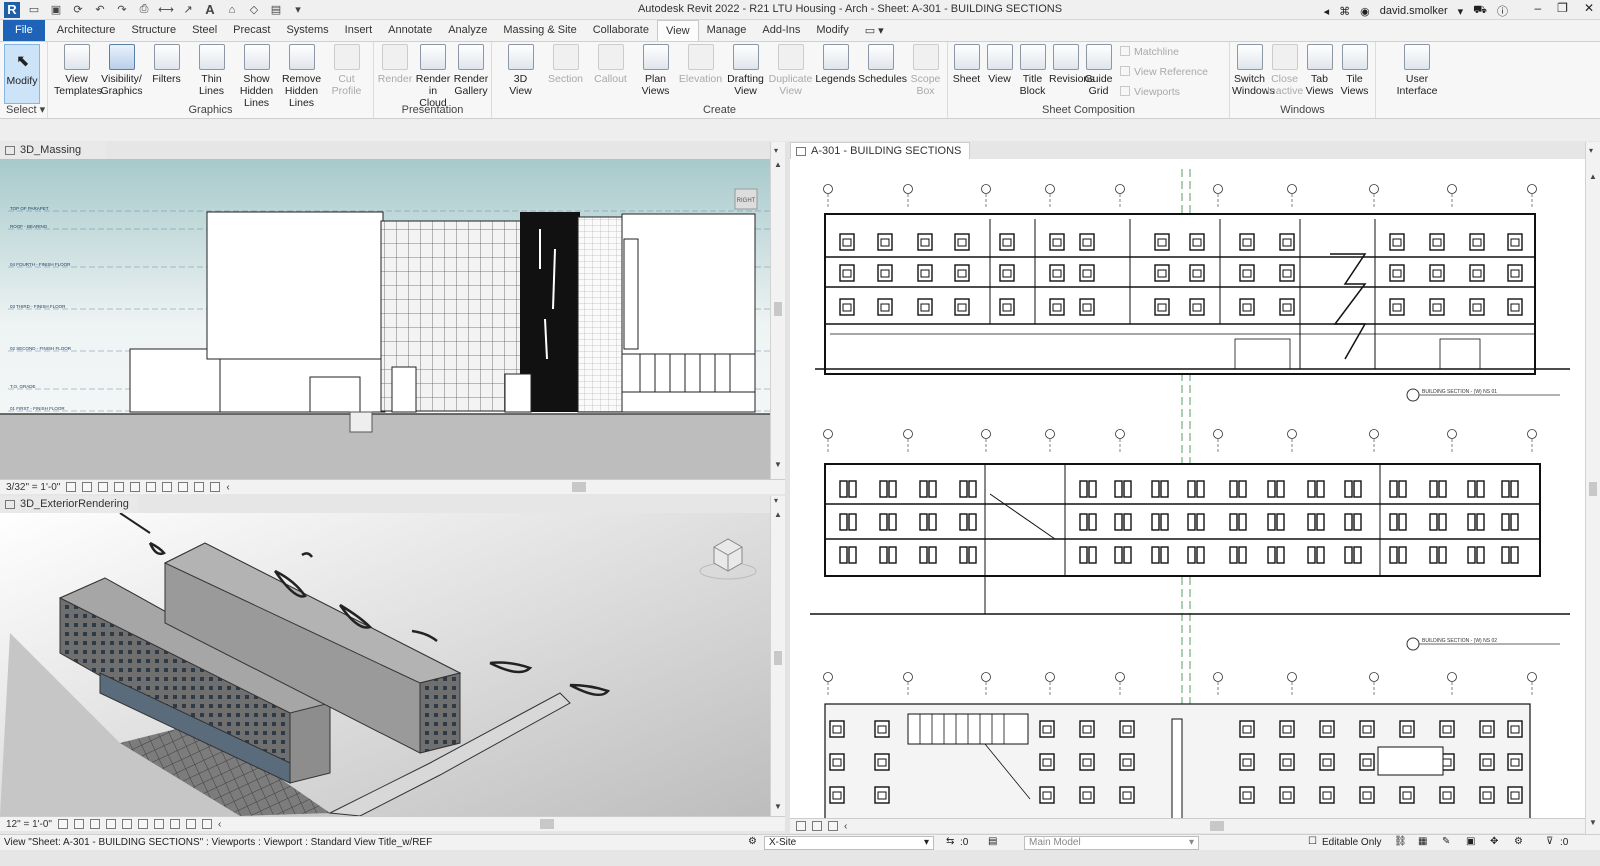  What do you see at coordinates (1537, 8) in the screenshot?
I see `minimize-icon: –` at bounding box center [1537, 8].